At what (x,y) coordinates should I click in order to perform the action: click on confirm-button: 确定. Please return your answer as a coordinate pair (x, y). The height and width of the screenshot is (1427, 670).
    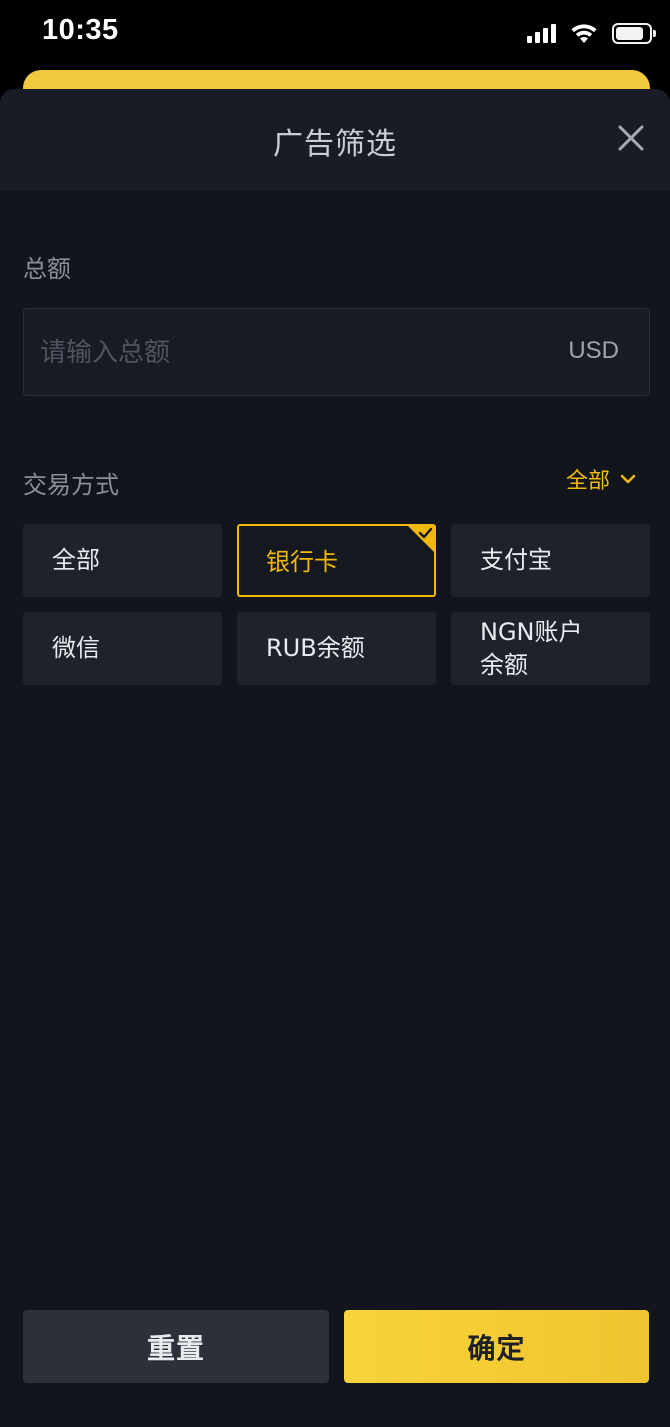
    Looking at the image, I should click on (496, 1346).